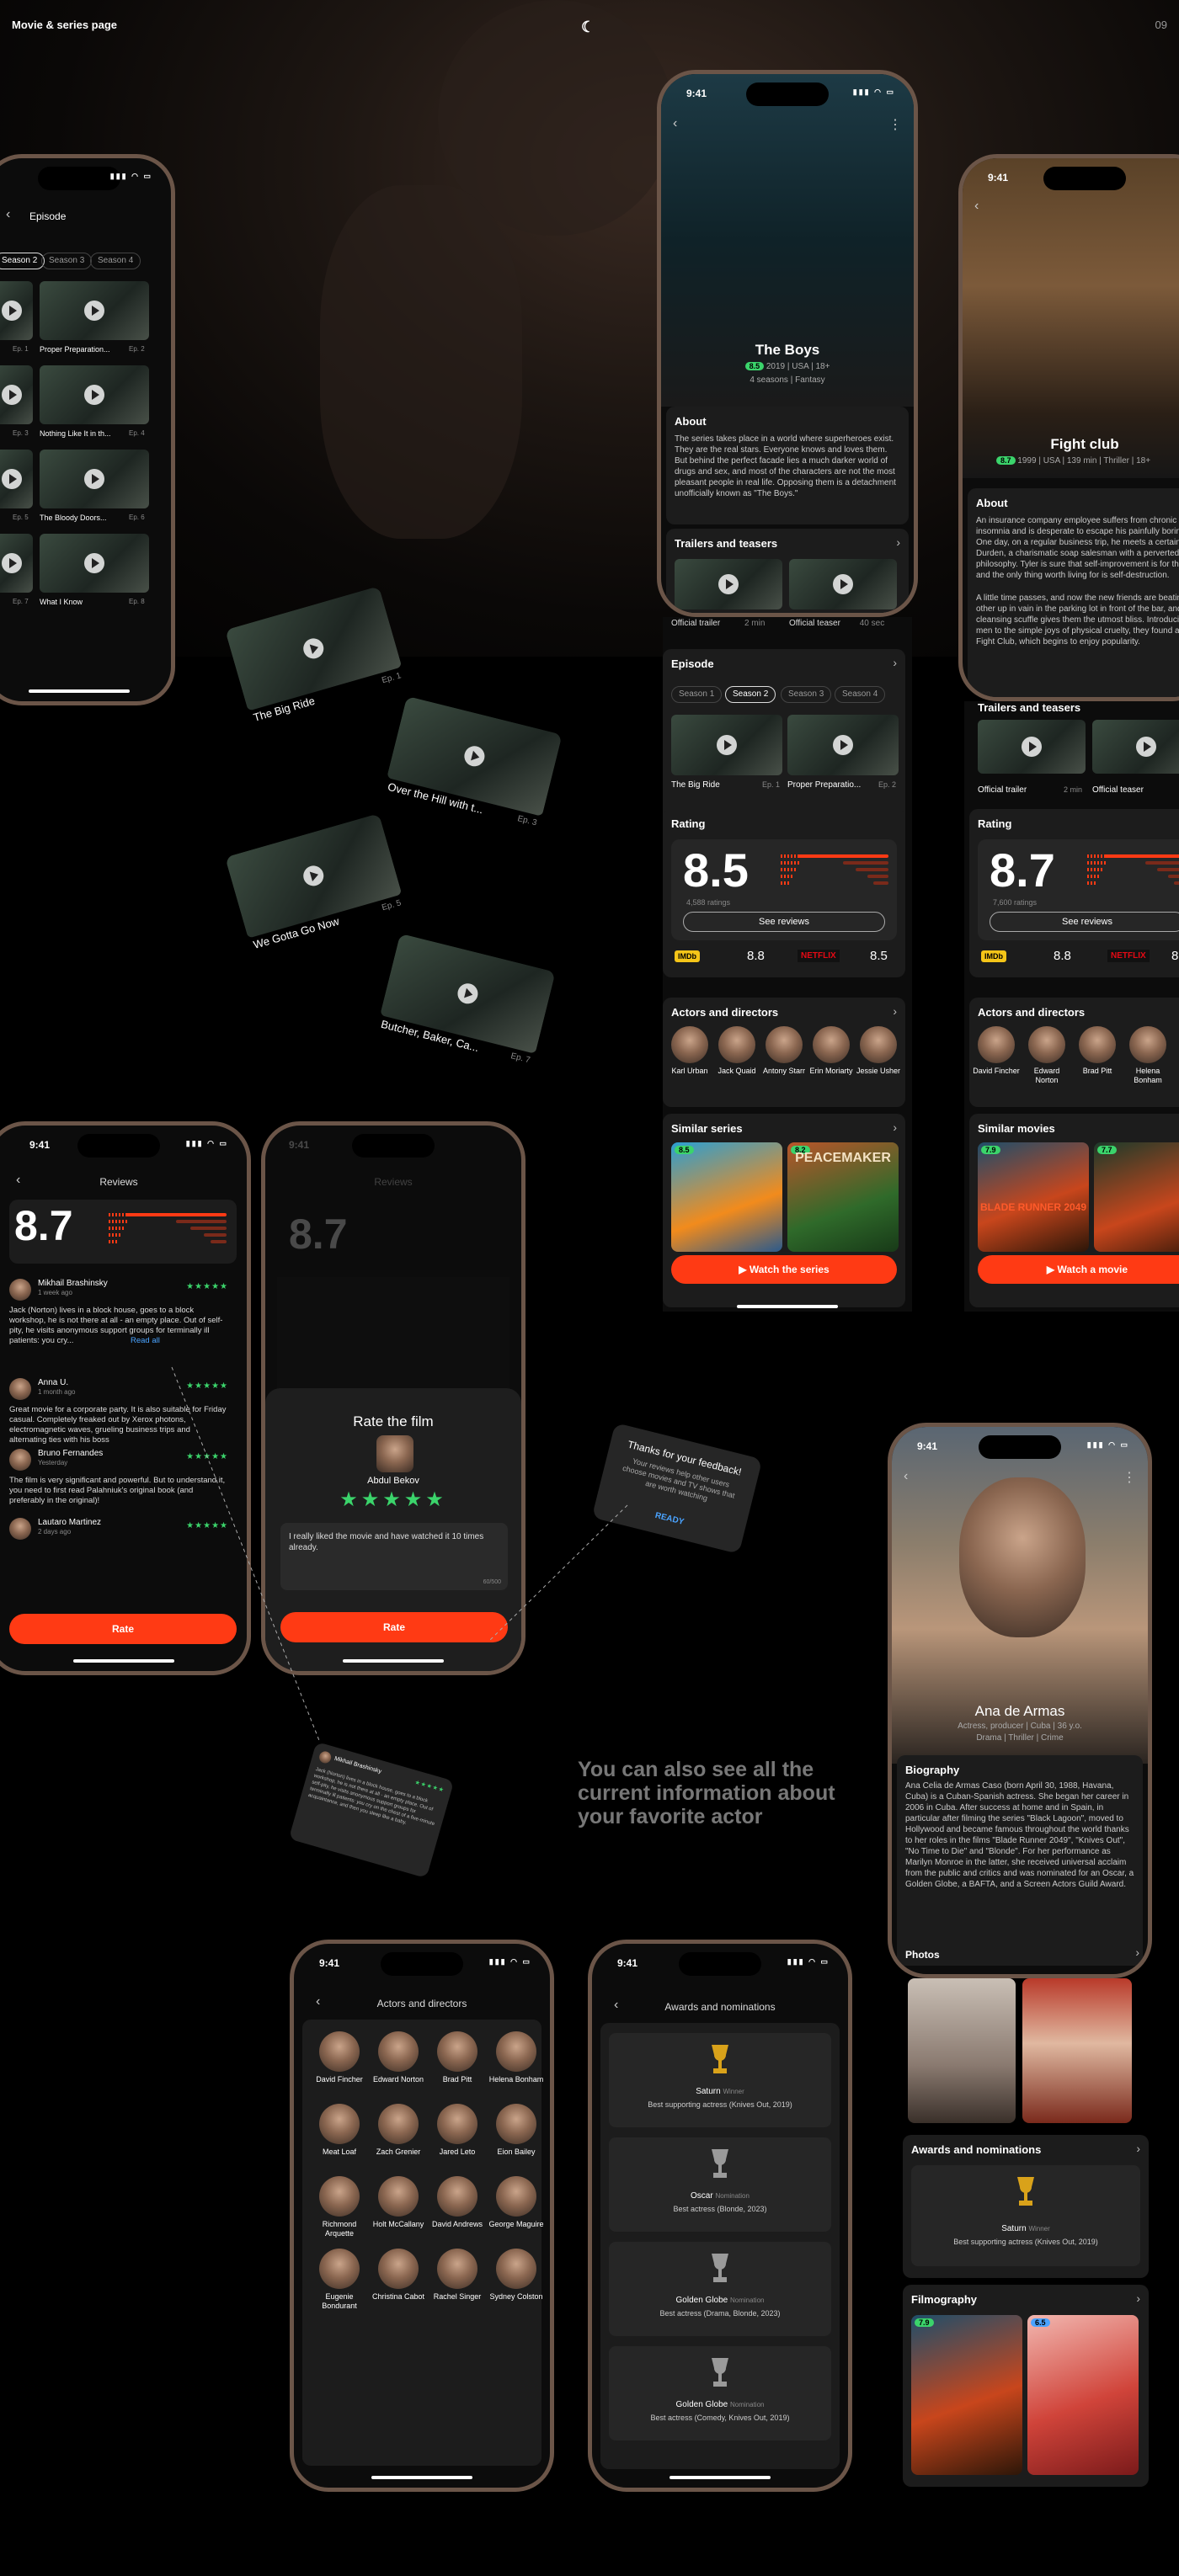 This screenshot has width=1179, height=2576. What do you see at coordinates (697, 695) in the screenshot?
I see `season-tab: Season 1` at bounding box center [697, 695].